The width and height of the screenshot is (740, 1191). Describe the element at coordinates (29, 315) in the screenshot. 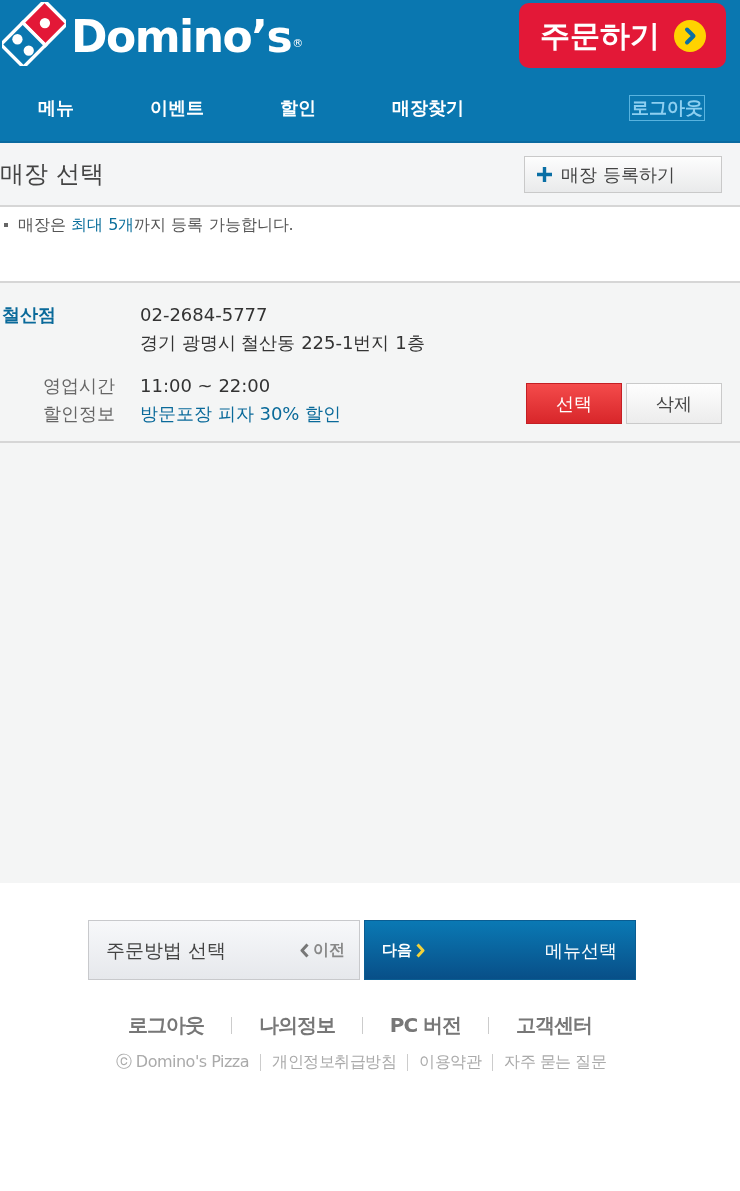

I see `store-name: 철산점` at that location.